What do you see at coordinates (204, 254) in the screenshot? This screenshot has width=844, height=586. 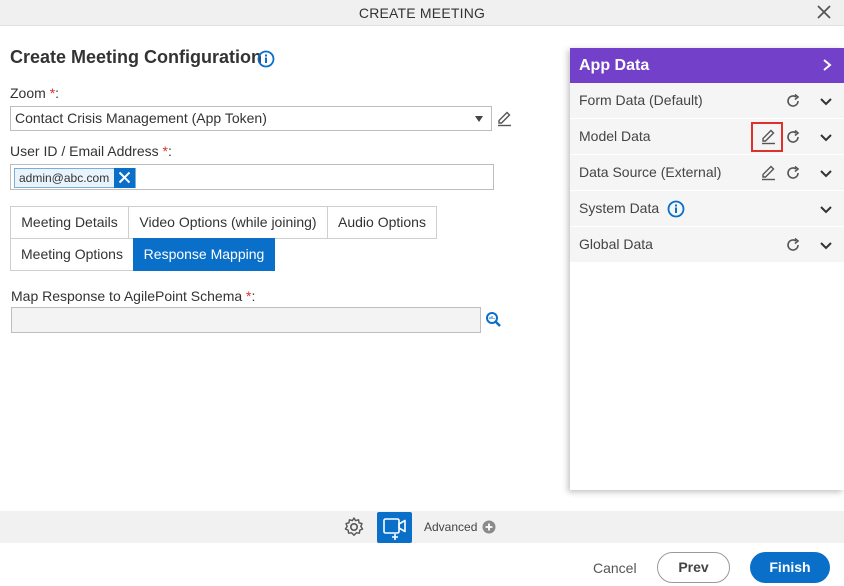 I see `tab-response-mapping: Response Mapping` at bounding box center [204, 254].